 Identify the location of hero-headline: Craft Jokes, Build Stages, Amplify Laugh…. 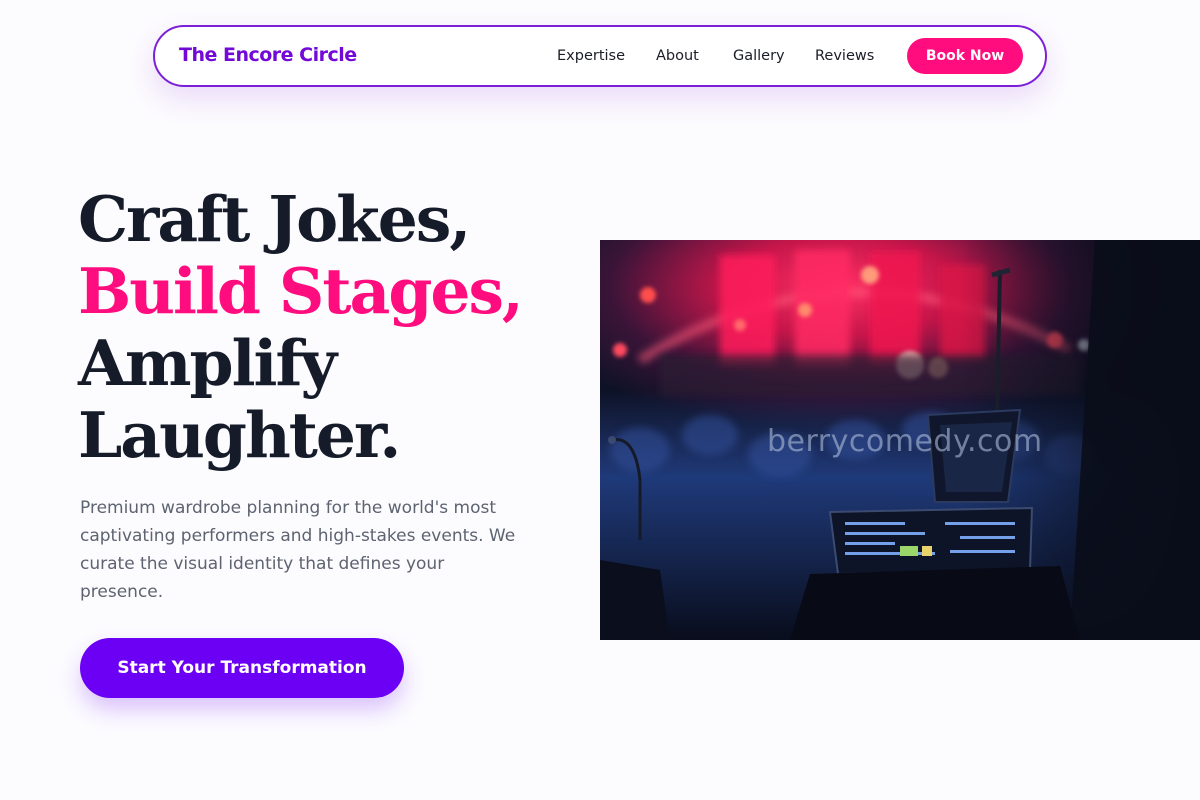
(301, 327).